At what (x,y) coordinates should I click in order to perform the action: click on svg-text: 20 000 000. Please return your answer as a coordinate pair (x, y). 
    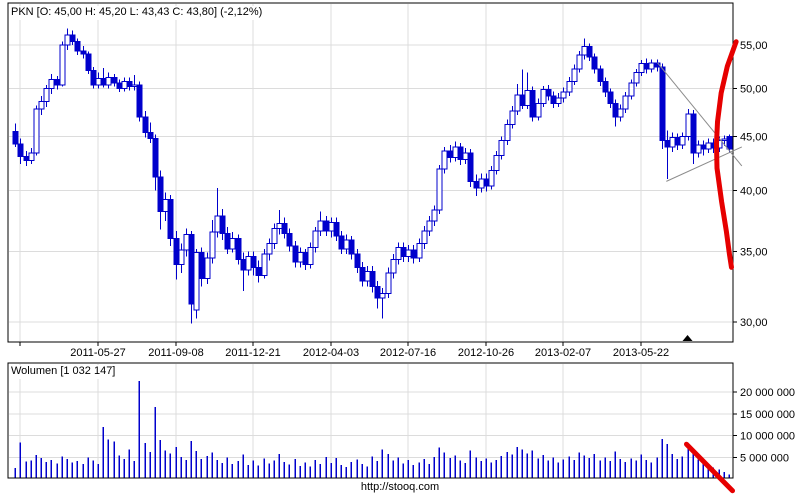
    Looking at the image, I should click on (767, 393).